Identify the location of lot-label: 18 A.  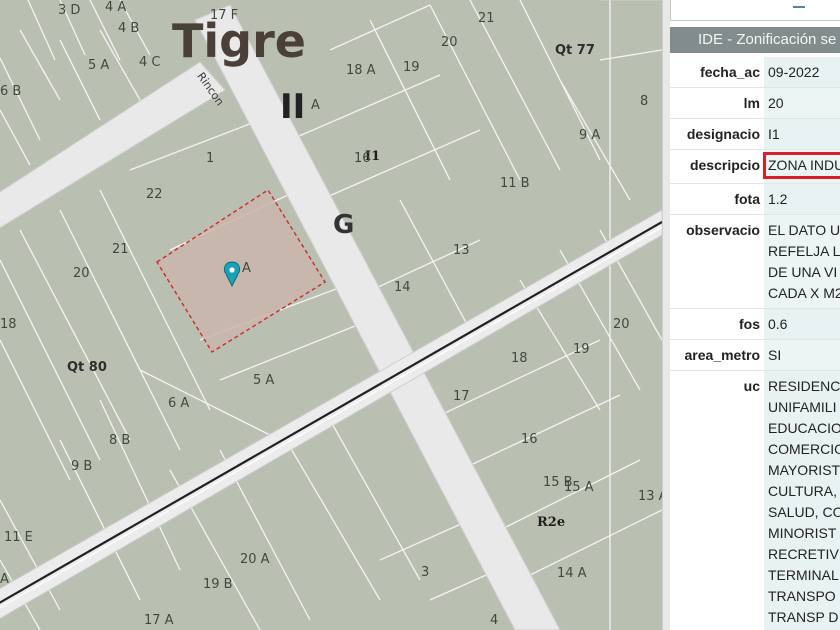
(361, 70).